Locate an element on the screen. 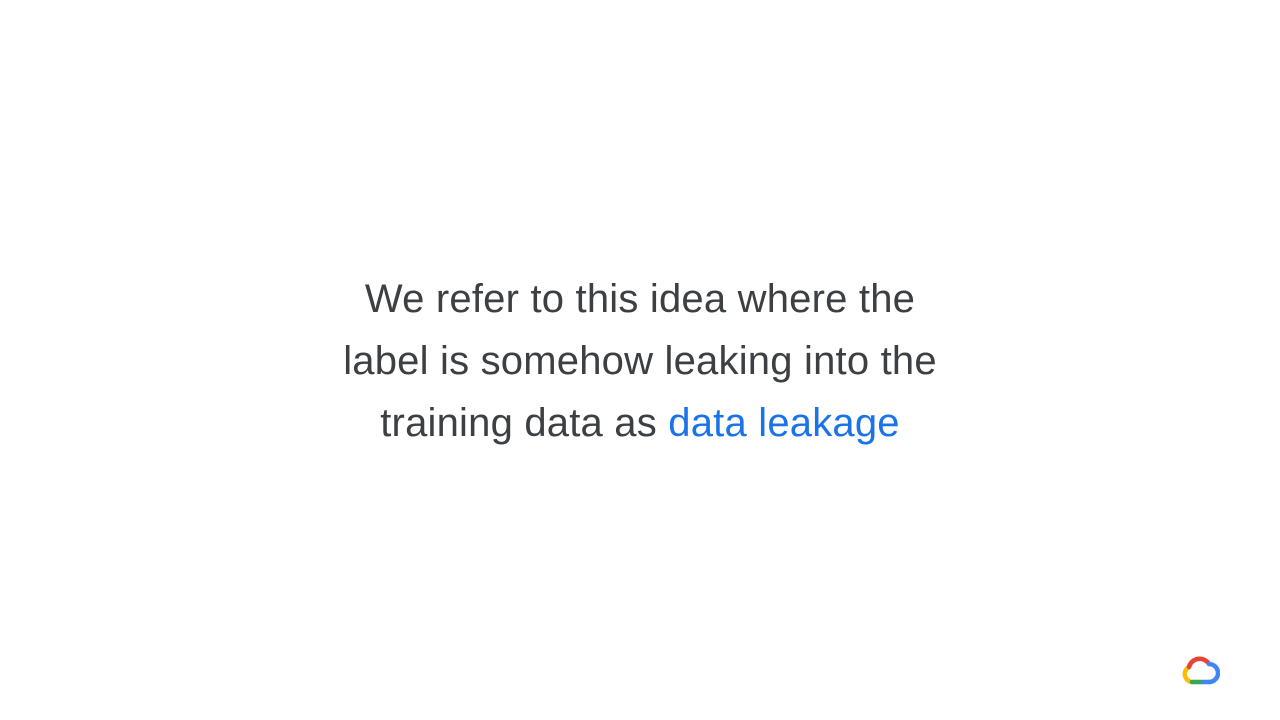 The image size is (1280, 720). statement-line-2: label is somehow leaking into the is located at coordinates (640, 361).